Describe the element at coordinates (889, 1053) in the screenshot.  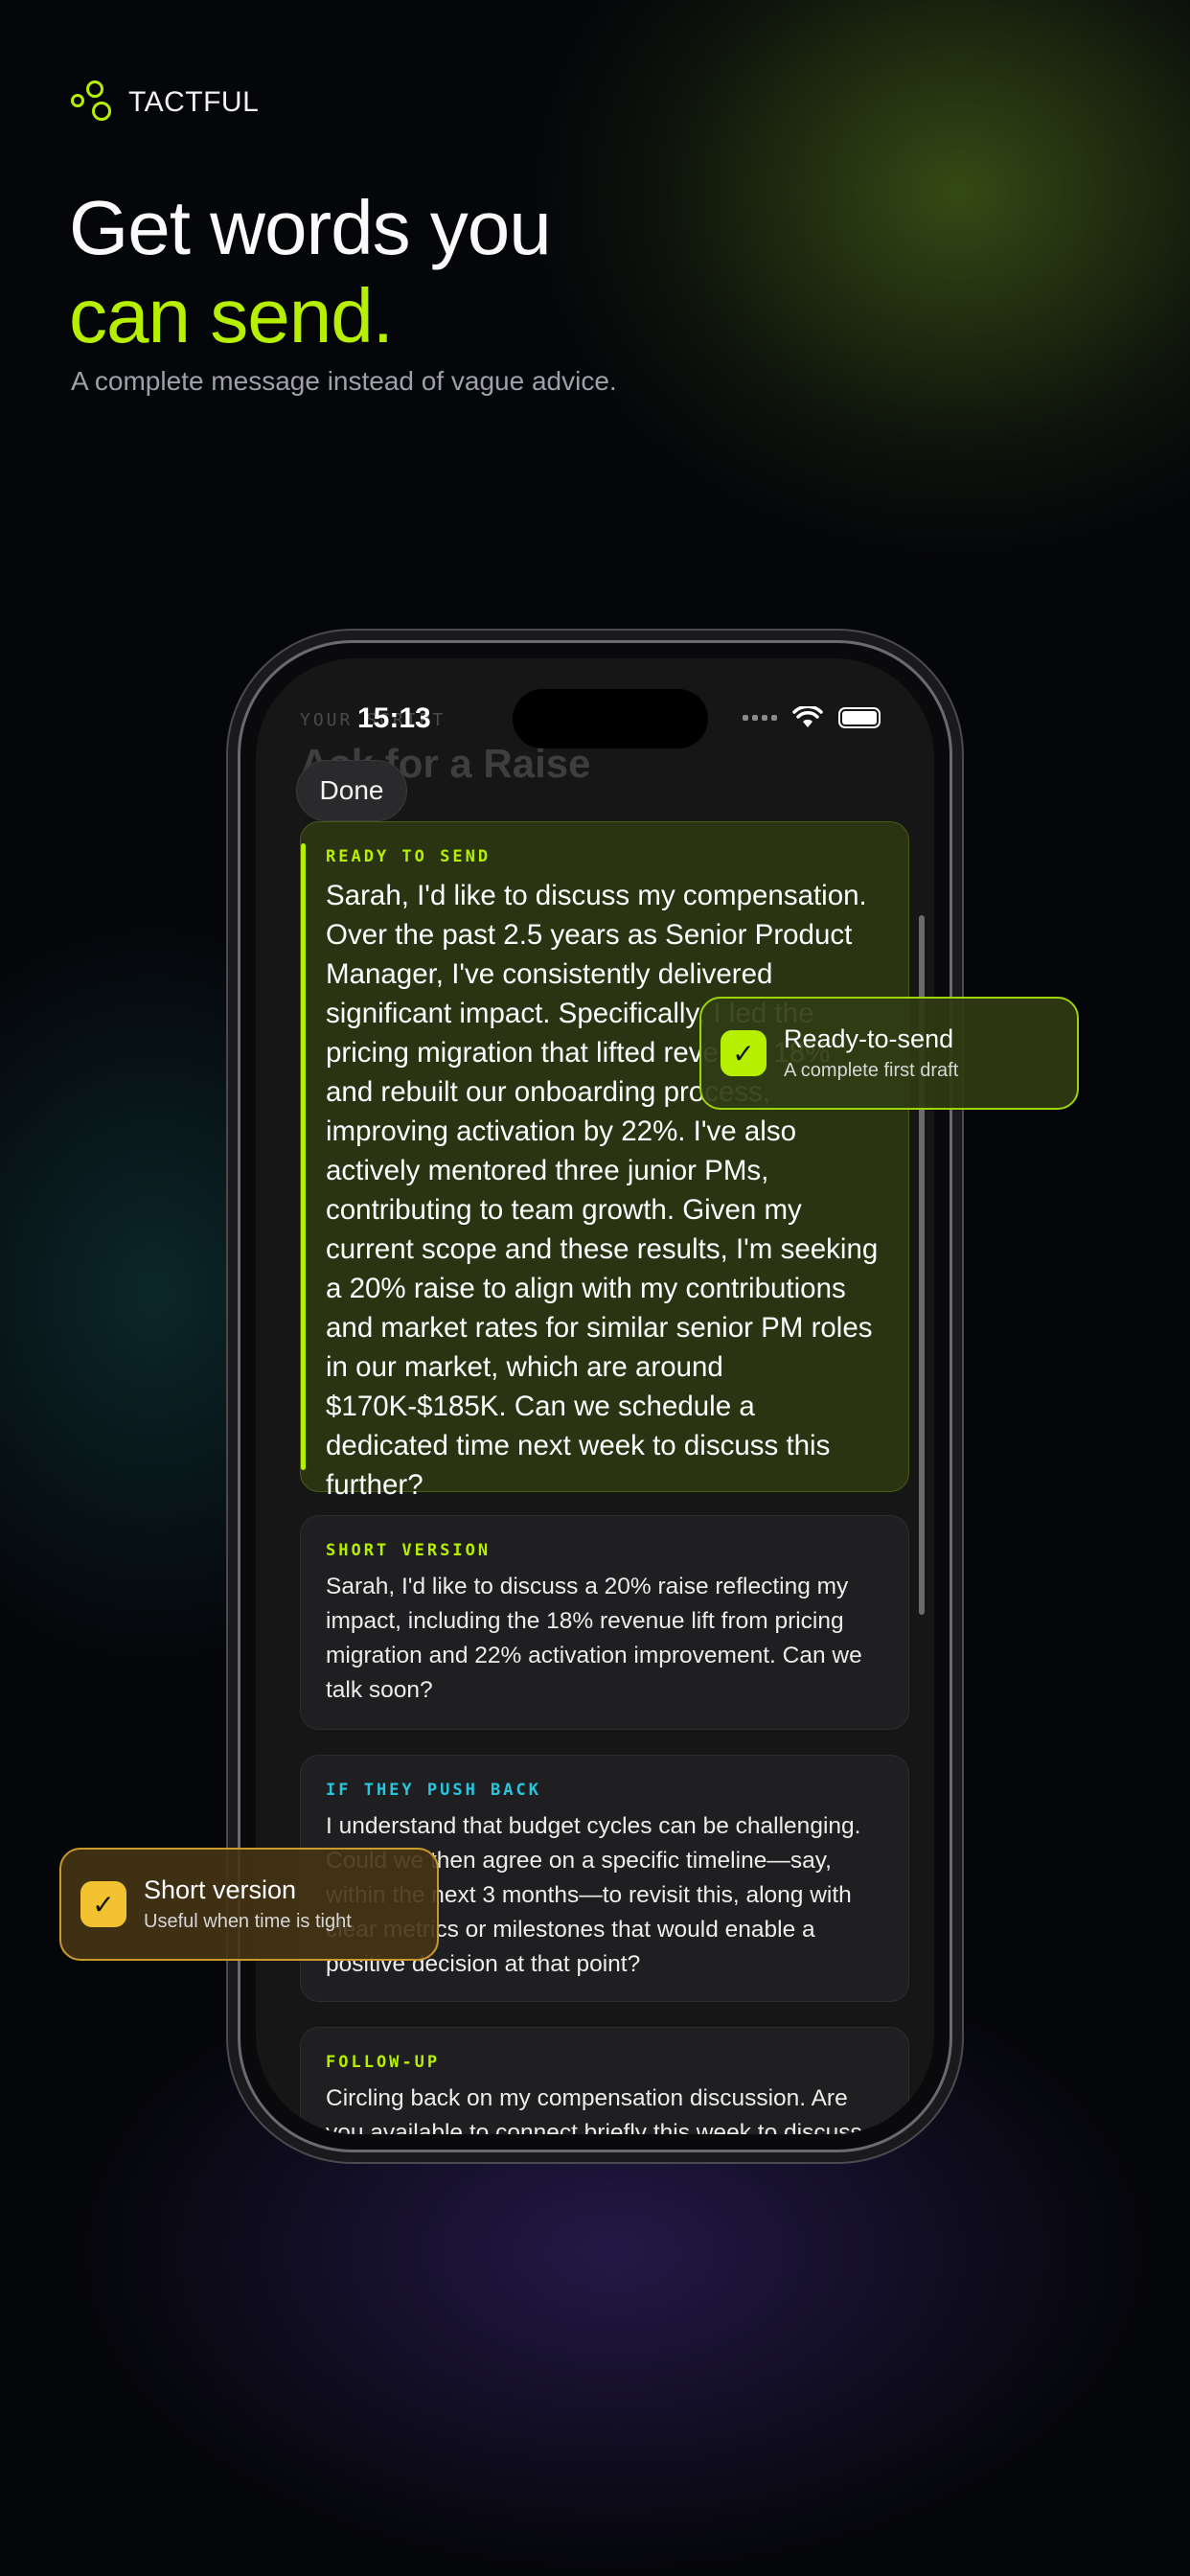
I see `ready-to-send-callout: ✓ Ready-to-send A complete first draft` at that location.